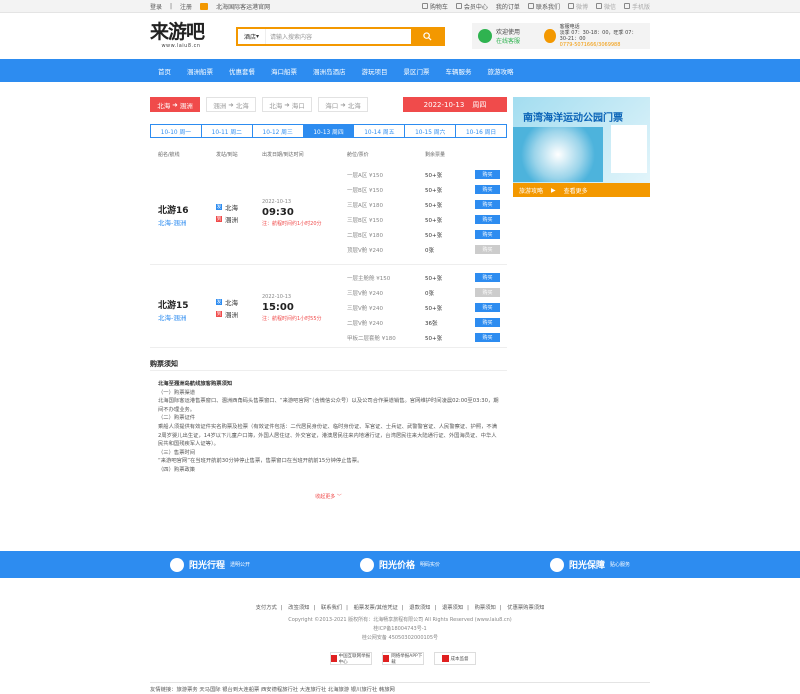  Describe the element at coordinates (351, 658) in the screenshot. I see `trust-badge: 中国互联网举报中心` at that location.